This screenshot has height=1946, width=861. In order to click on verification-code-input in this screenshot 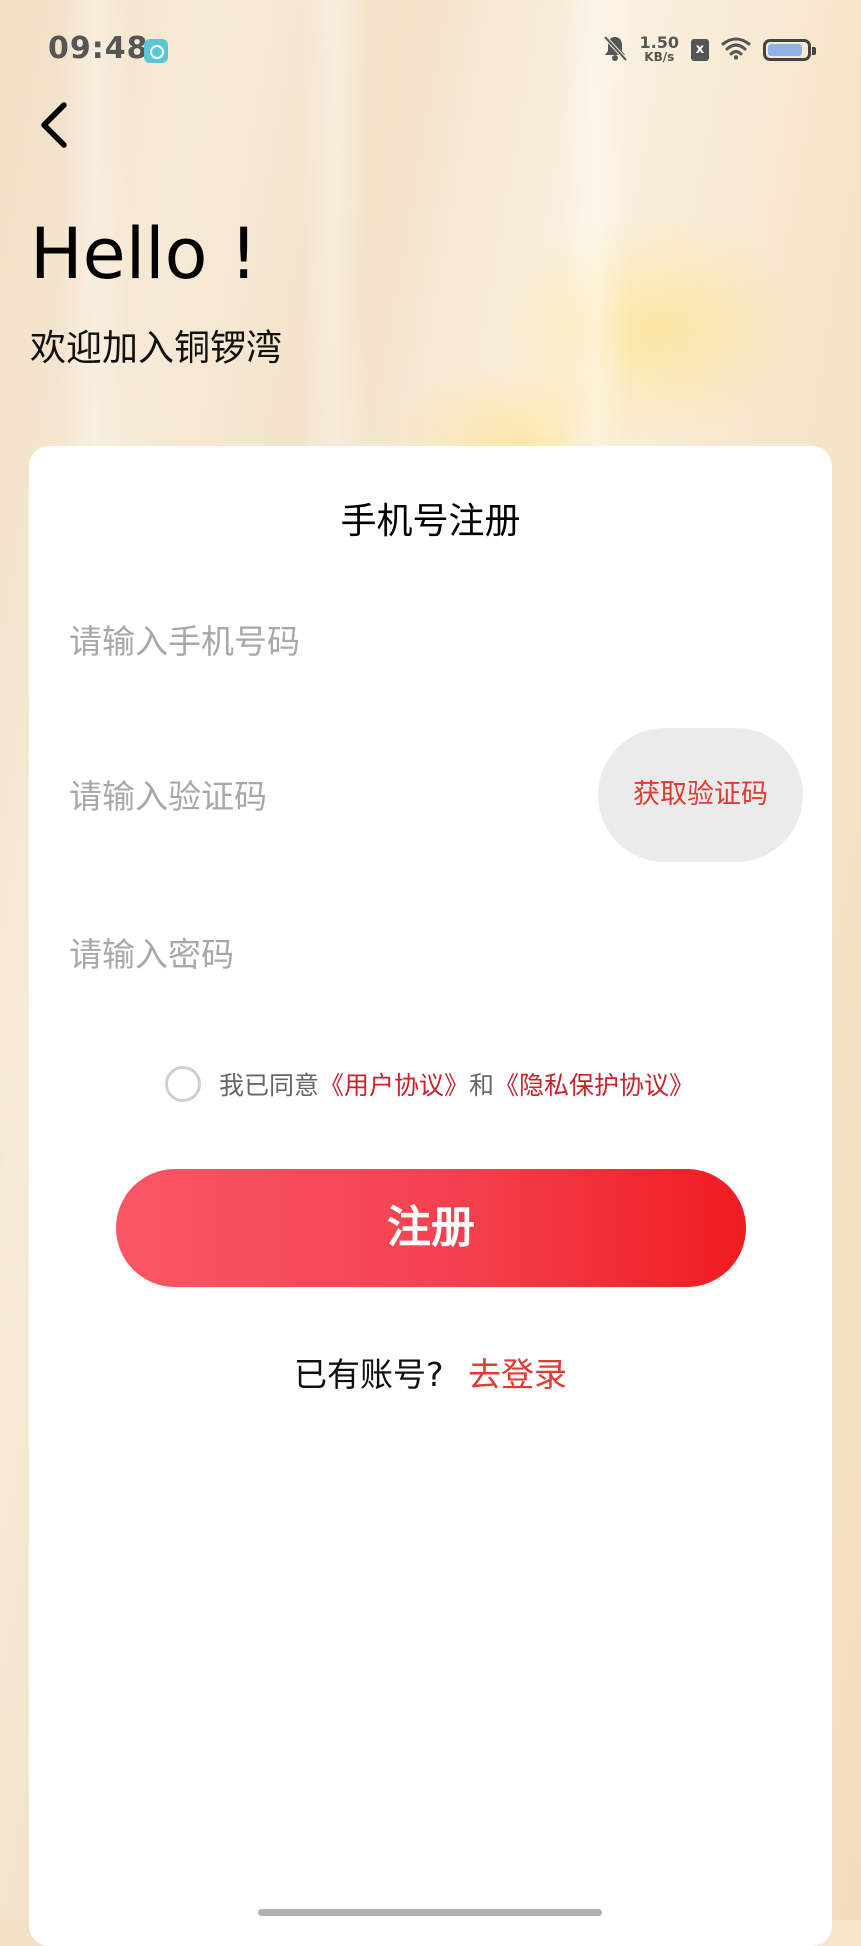, I will do `click(309, 796)`.